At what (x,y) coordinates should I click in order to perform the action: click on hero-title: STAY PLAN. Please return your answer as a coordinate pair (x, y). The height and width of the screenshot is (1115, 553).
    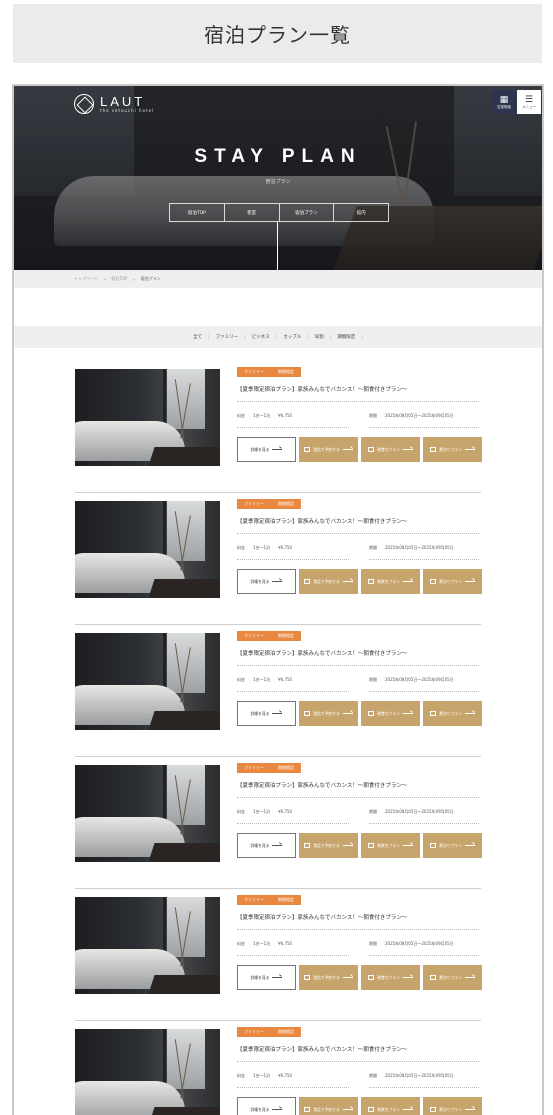
    Looking at the image, I should click on (278, 156).